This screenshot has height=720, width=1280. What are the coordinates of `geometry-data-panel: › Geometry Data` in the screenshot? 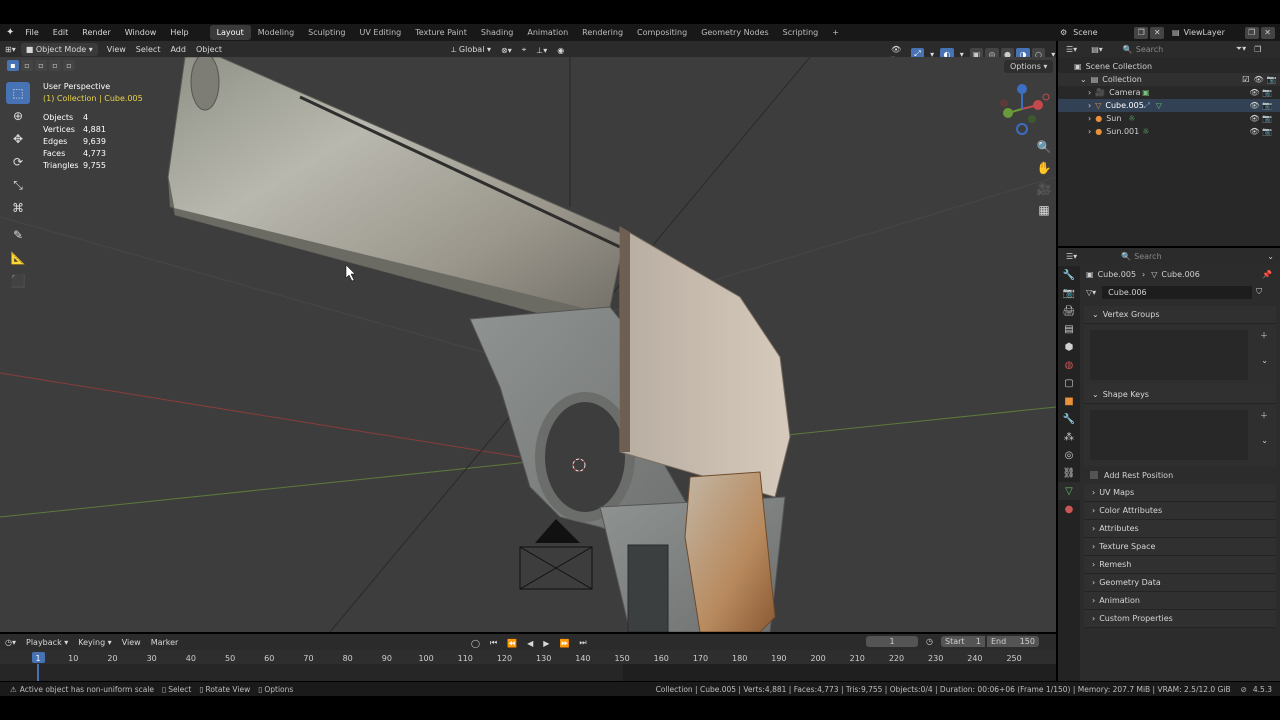 It's located at (1180, 583).